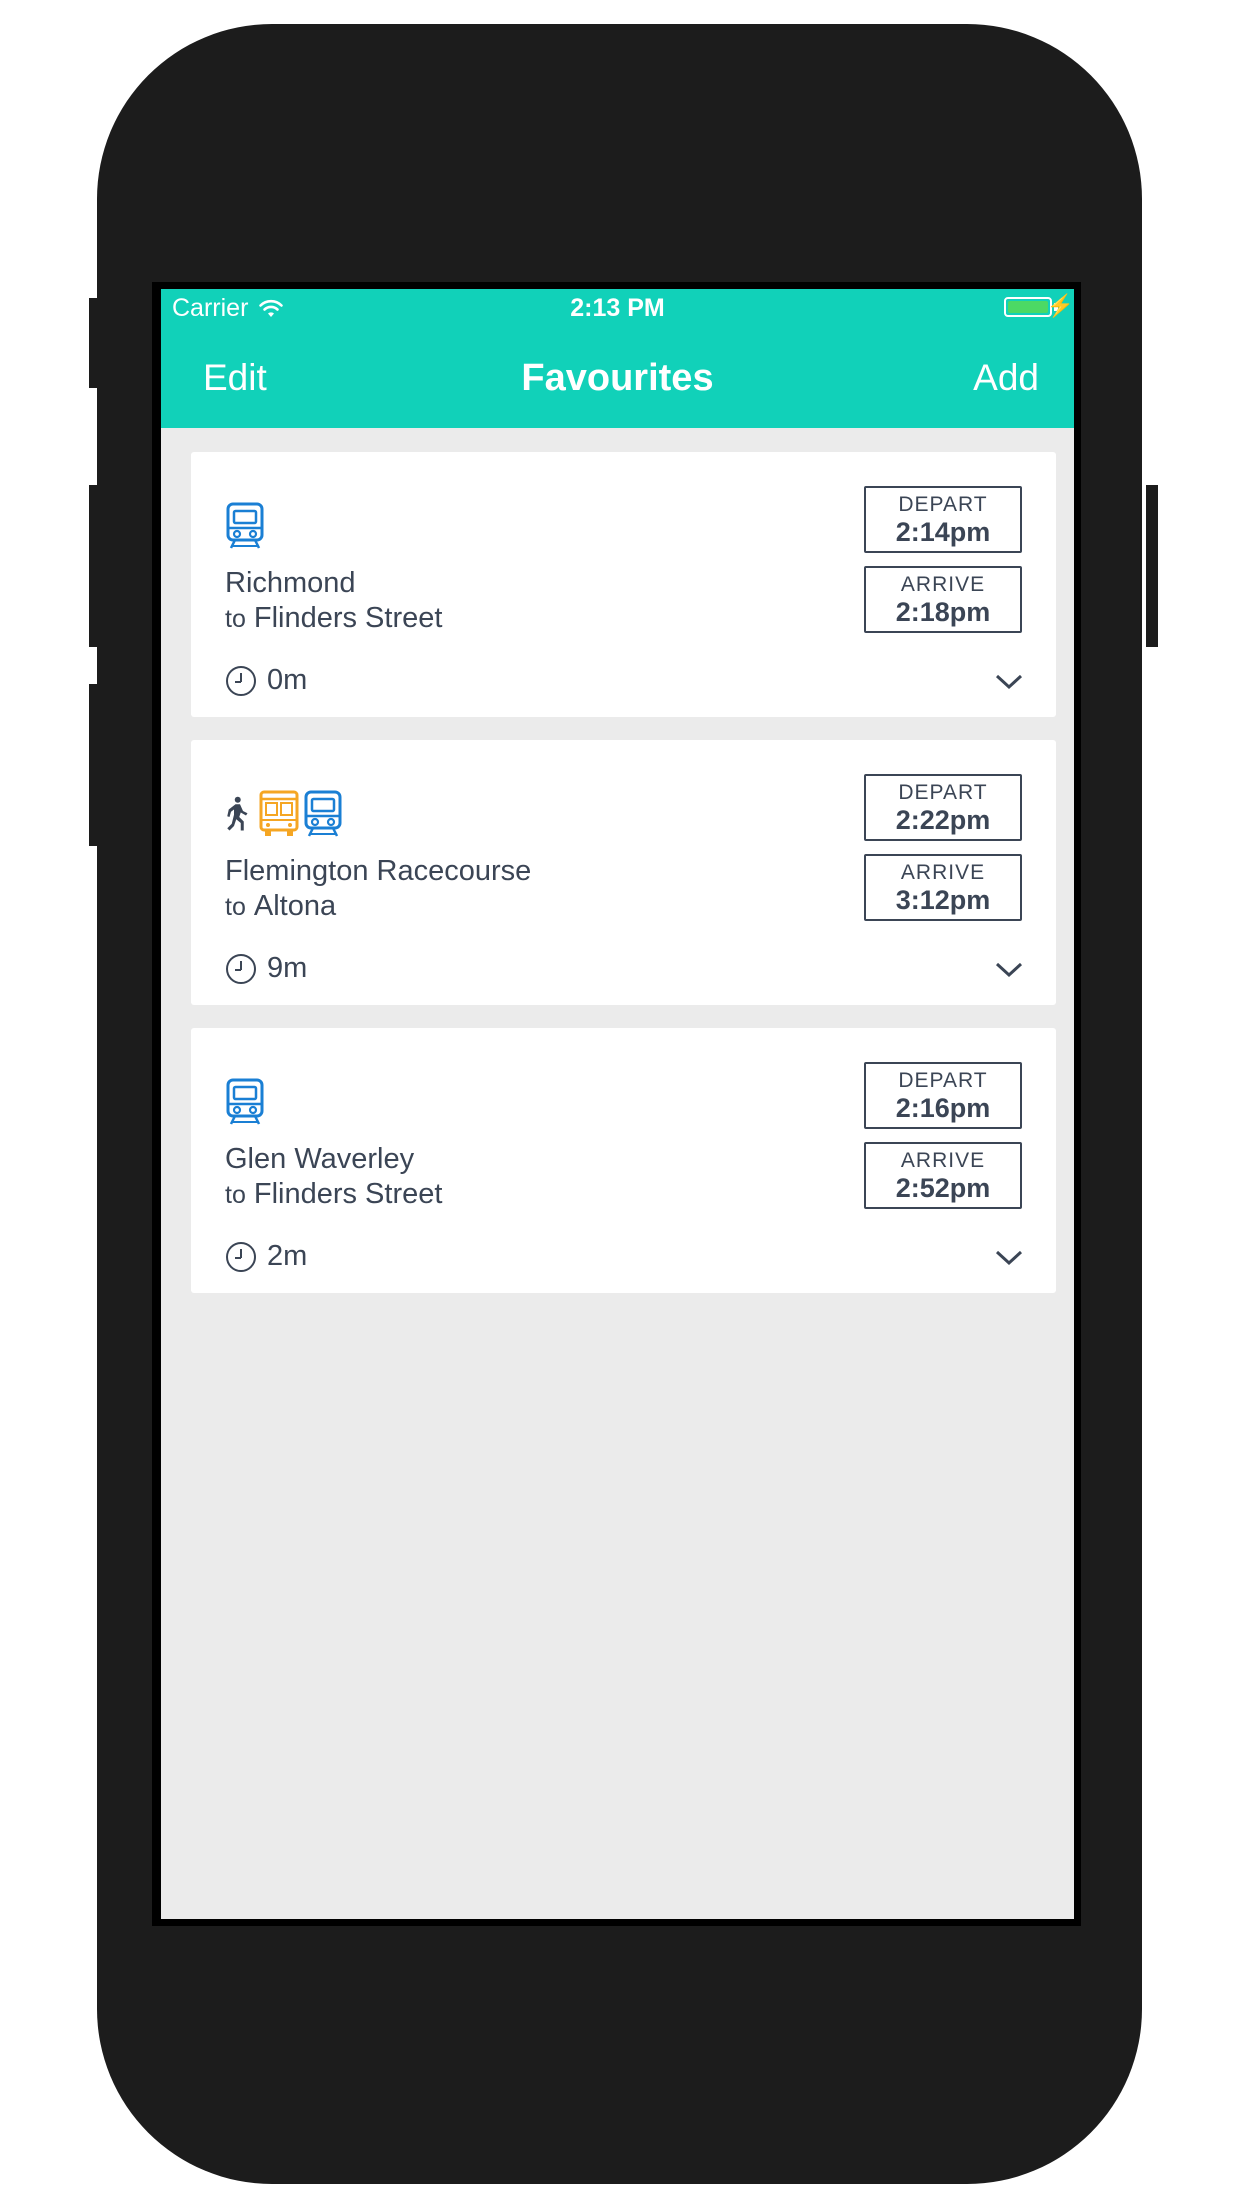  I want to click on depart-box: DEPART 2:14pm, so click(943, 519).